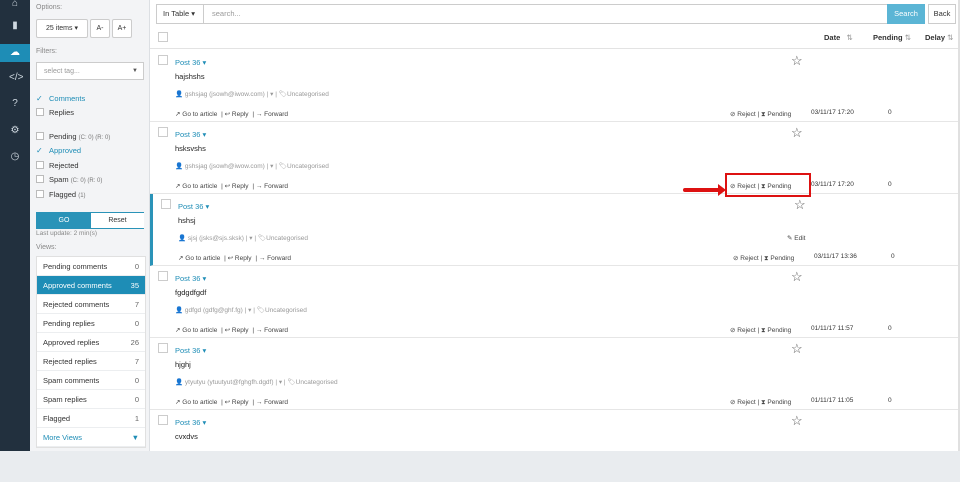 Image resolution: width=960 pixels, height=482 pixels. I want to click on date-column-header: Date ⇅, so click(838, 37).